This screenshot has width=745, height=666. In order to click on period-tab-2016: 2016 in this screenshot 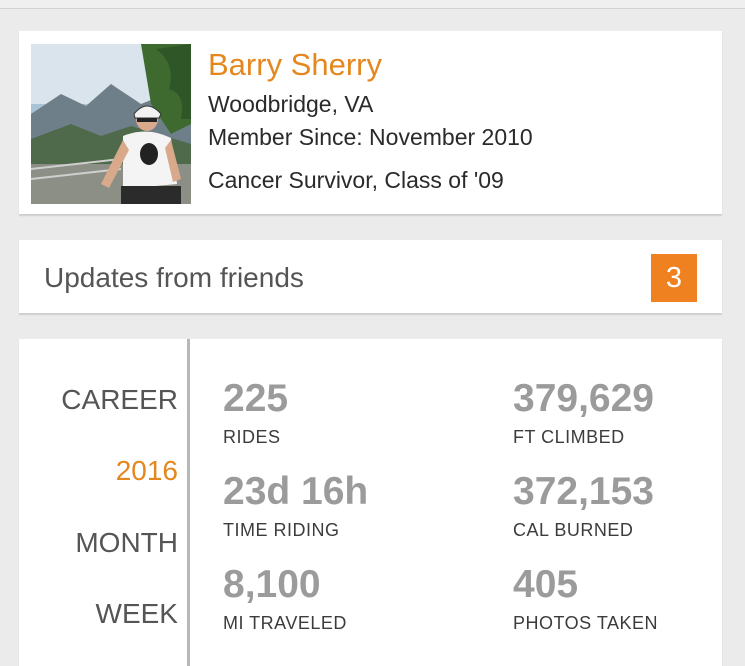, I will do `click(147, 471)`.